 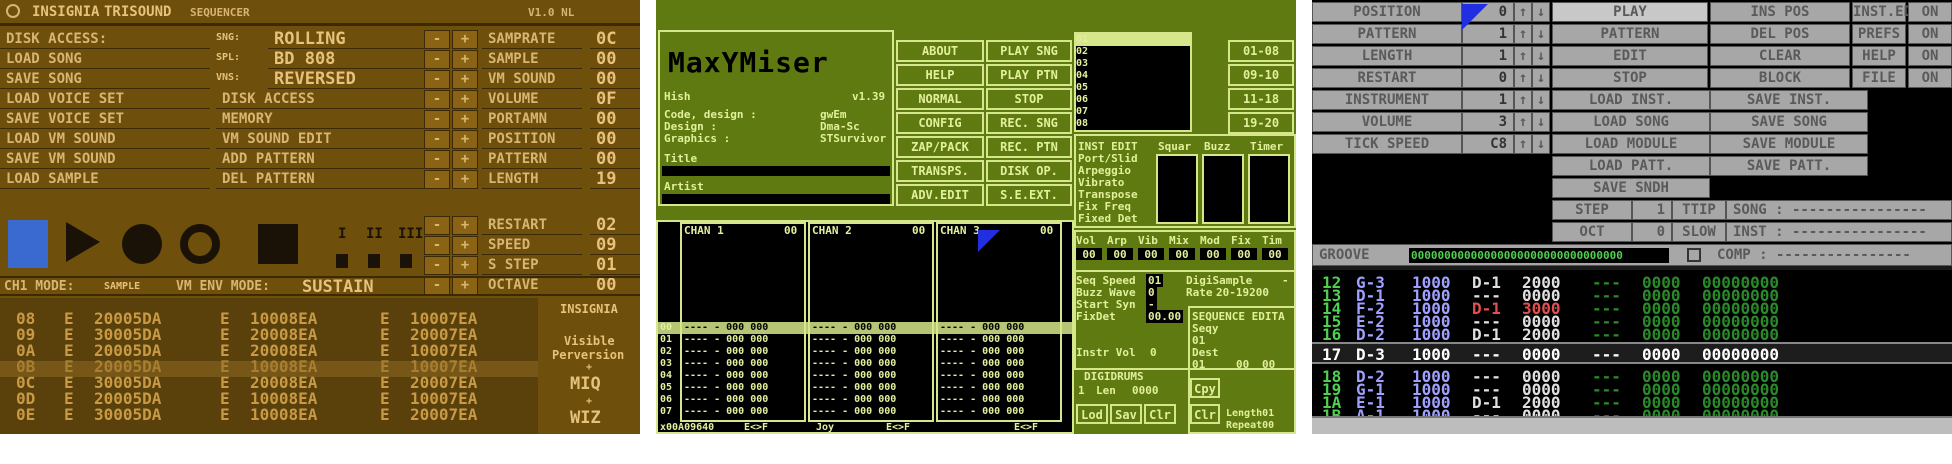 I want to click on seq-box-2: 00, so click(x=1268, y=364).